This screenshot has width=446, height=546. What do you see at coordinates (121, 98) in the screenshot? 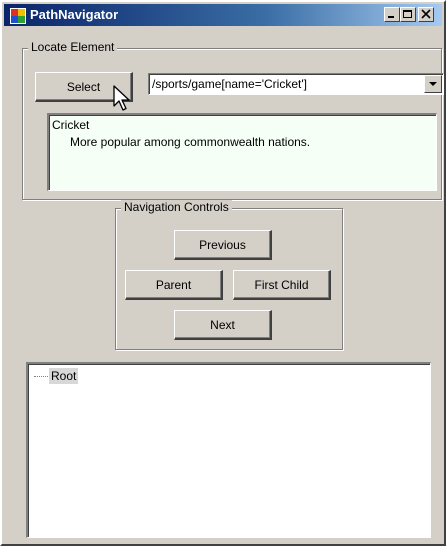
I see `mouse-pointer-icon` at bounding box center [121, 98].